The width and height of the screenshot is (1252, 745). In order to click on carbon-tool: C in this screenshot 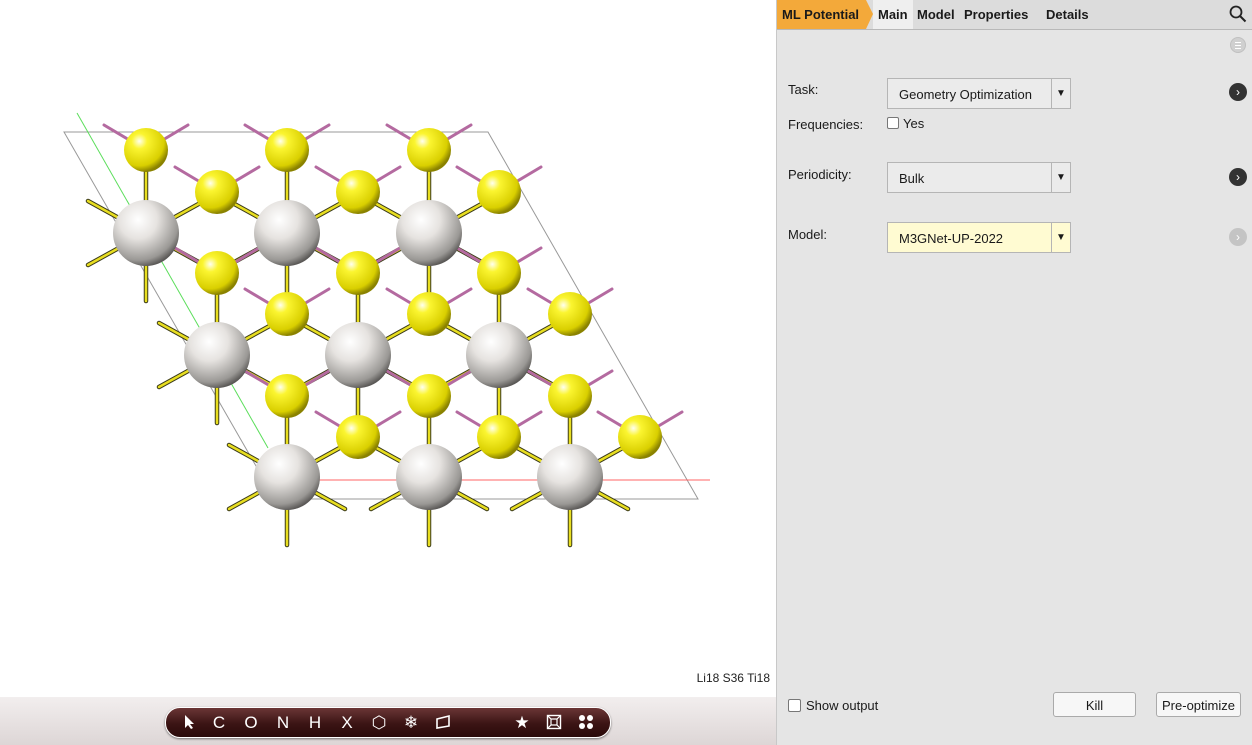, I will do `click(219, 722)`.